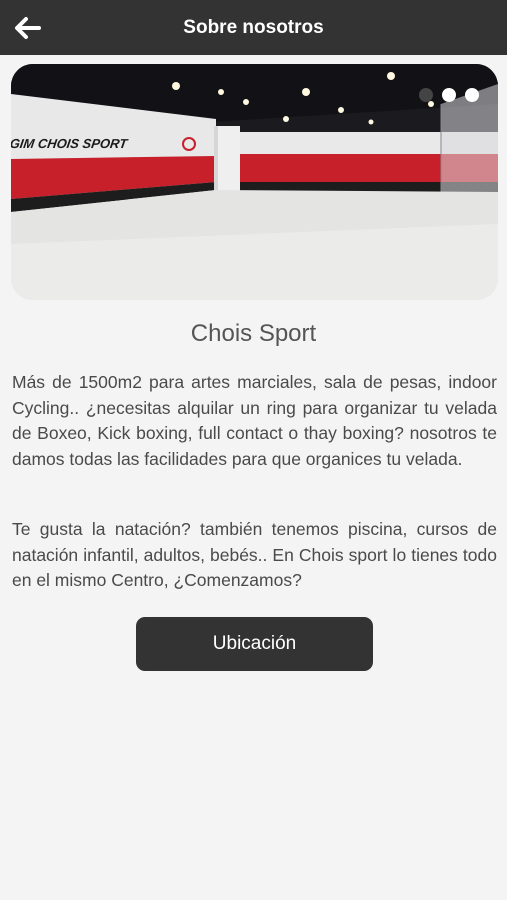 The image size is (507, 900). I want to click on location-button: Ubicación, so click(254, 644).